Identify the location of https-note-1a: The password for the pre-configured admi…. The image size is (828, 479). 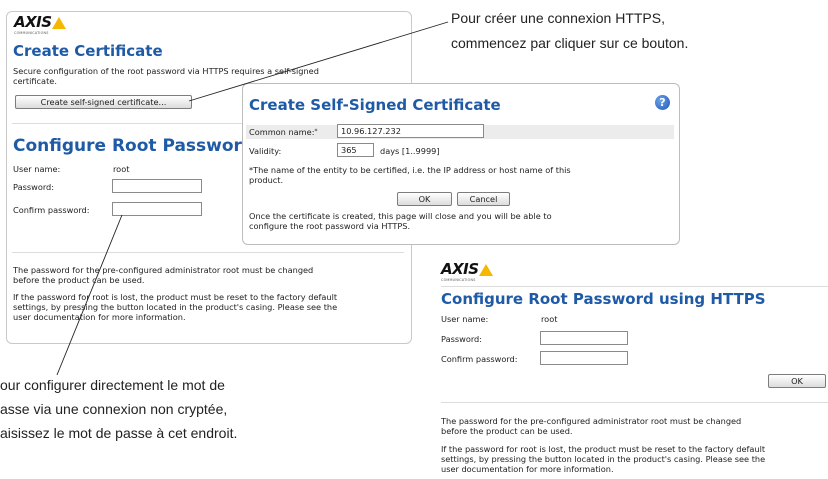
(591, 421).